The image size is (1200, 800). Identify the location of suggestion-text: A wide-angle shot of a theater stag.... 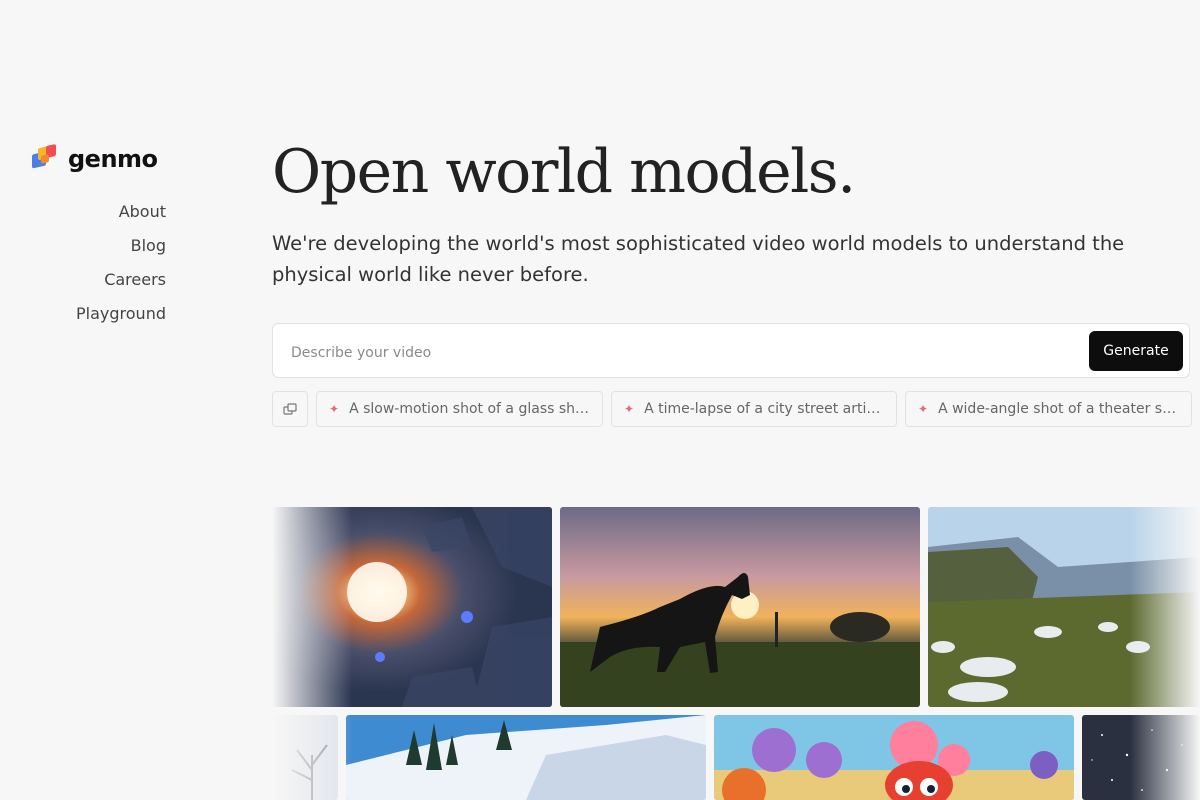
(1058, 409).